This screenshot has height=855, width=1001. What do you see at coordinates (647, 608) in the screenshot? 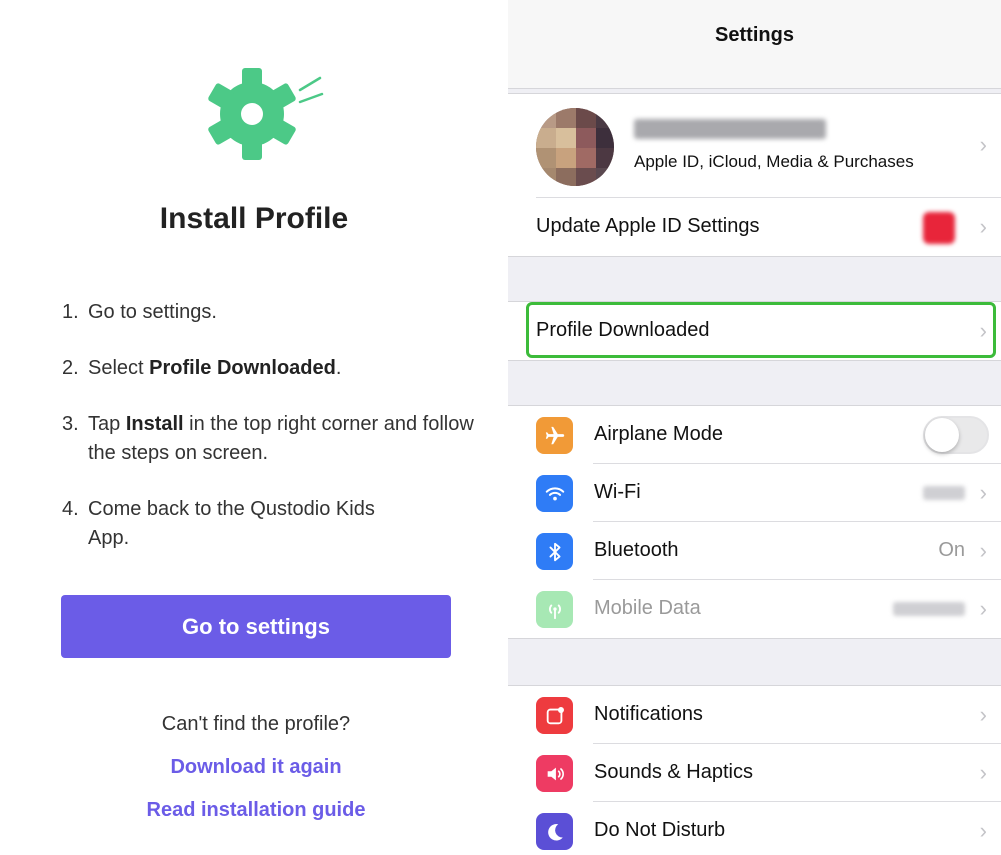
I see `mobile-data-label: Mobile Data` at bounding box center [647, 608].